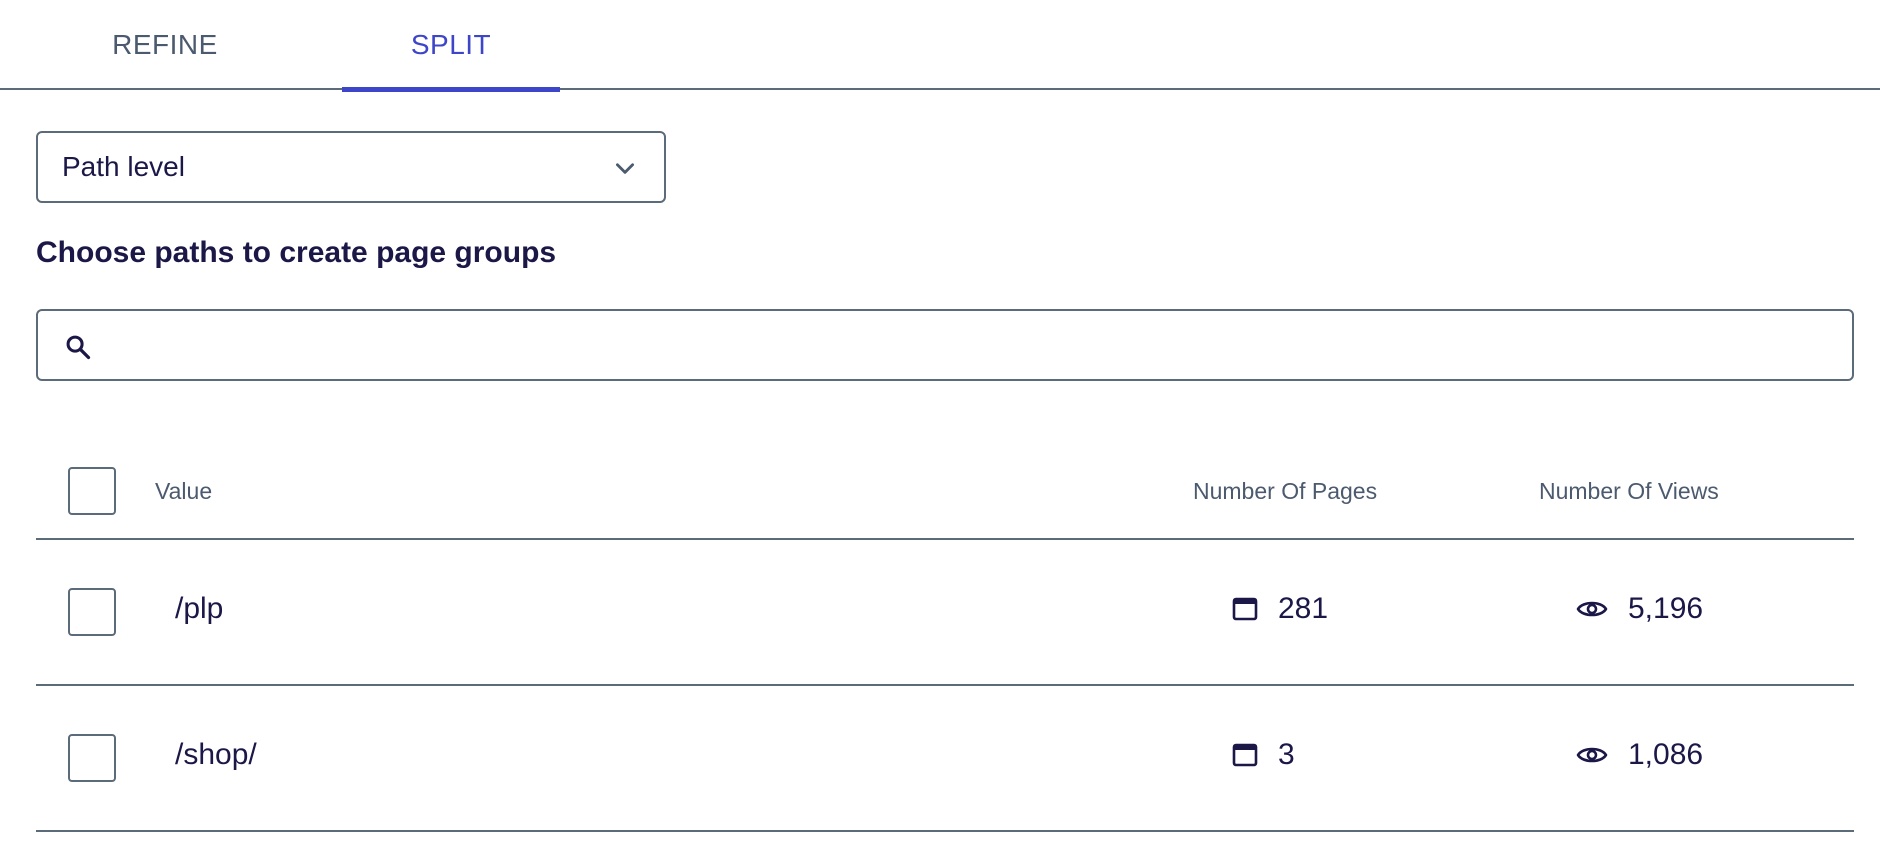 The width and height of the screenshot is (1880, 850). I want to click on tab-bar: REFINE SPLIT, so click(940, 46).